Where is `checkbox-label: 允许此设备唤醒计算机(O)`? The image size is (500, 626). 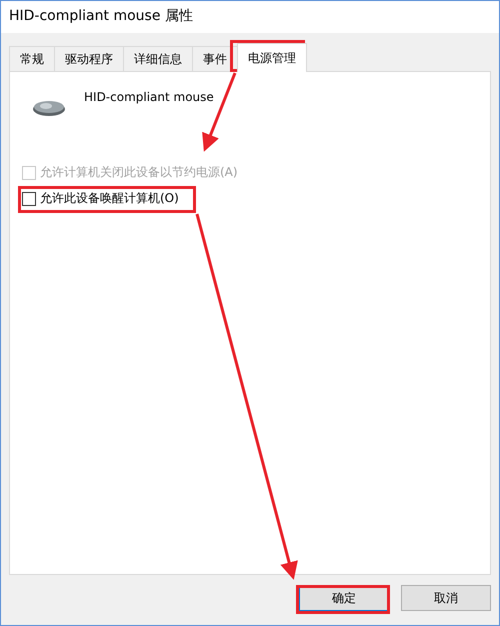 checkbox-label: 允许此设备唤醒计算机(O) is located at coordinates (109, 198).